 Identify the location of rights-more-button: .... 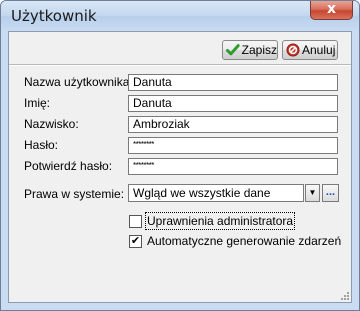
(330, 193).